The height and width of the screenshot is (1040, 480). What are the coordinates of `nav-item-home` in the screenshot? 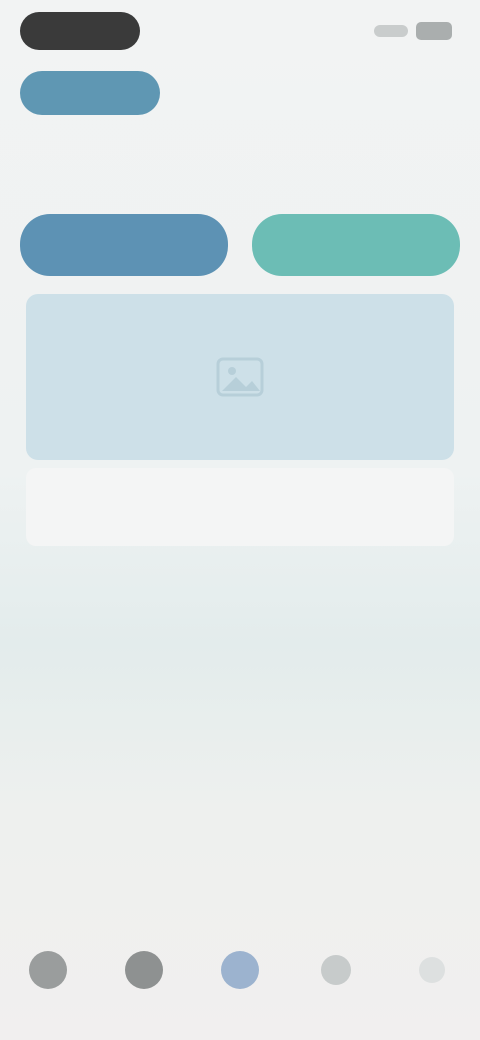 It's located at (48, 980).